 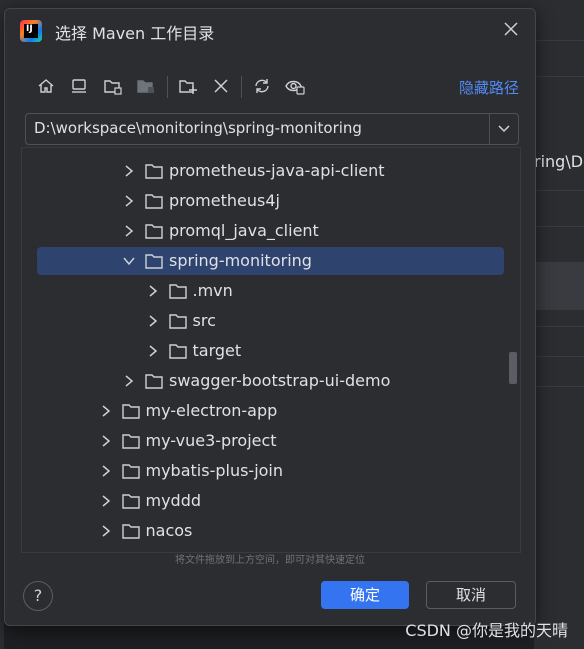 I want to click on desktop-button, so click(x=79, y=86).